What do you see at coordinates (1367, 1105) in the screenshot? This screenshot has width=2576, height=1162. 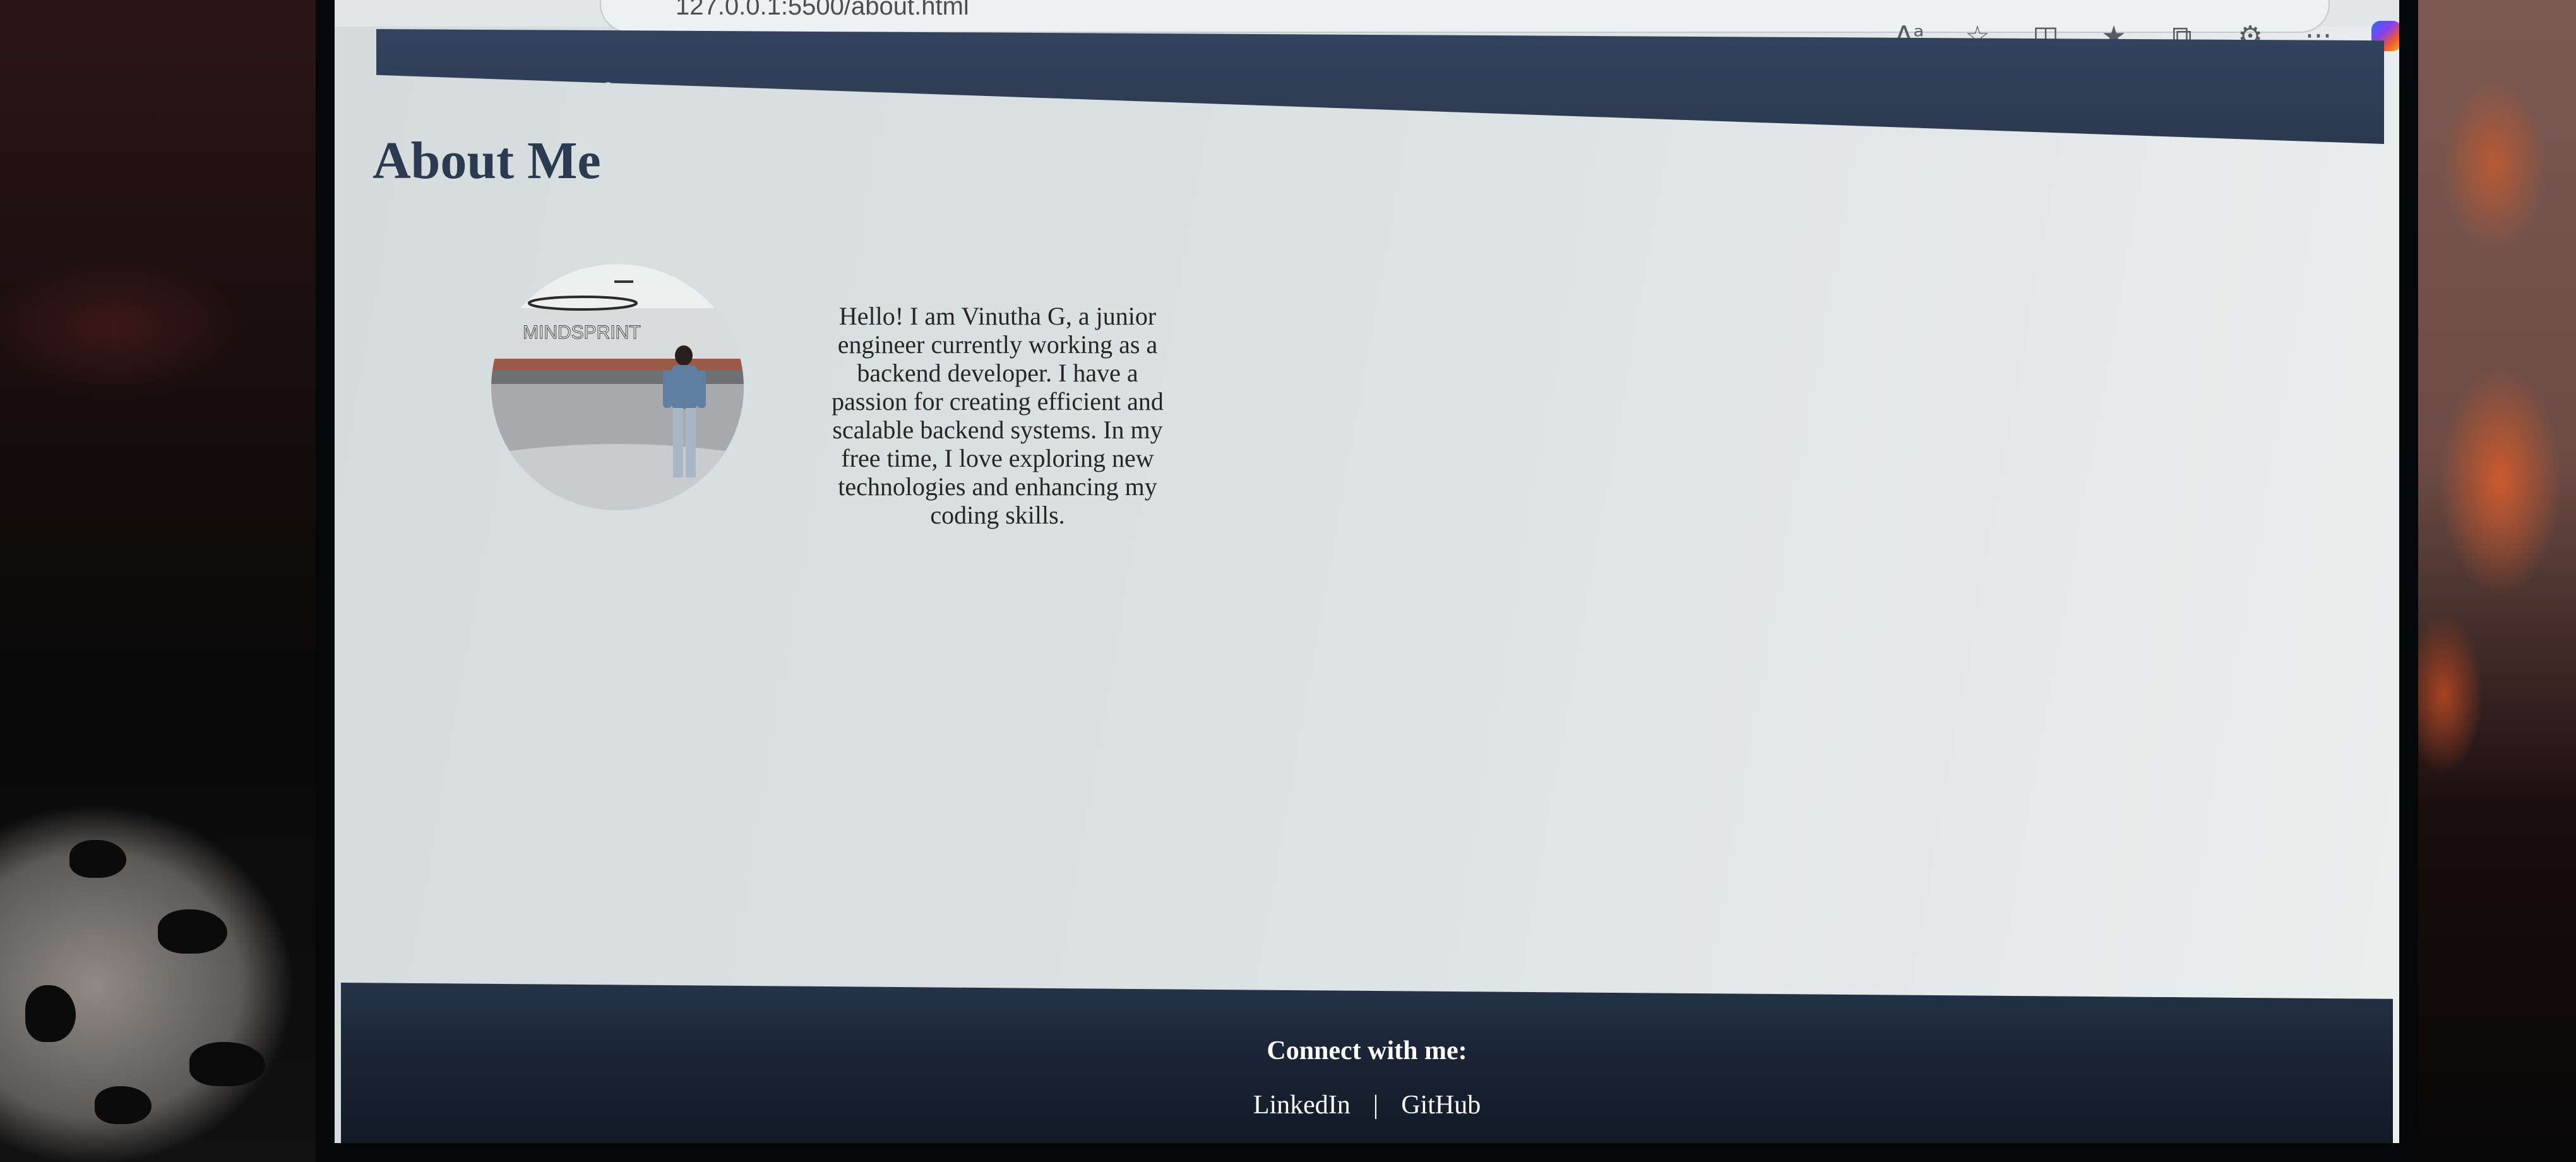 I see `footer-links: LinkedIn | GitHub` at bounding box center [1367, 1105].